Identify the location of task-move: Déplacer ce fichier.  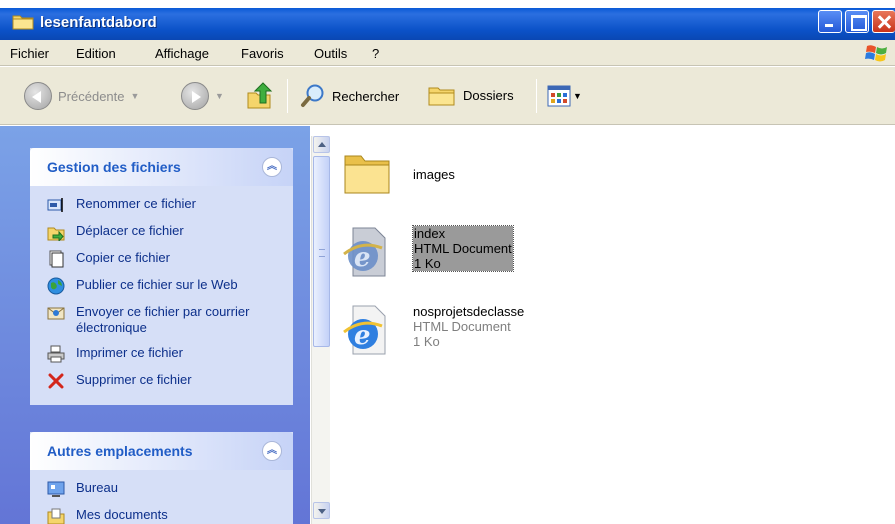
(161, 232).